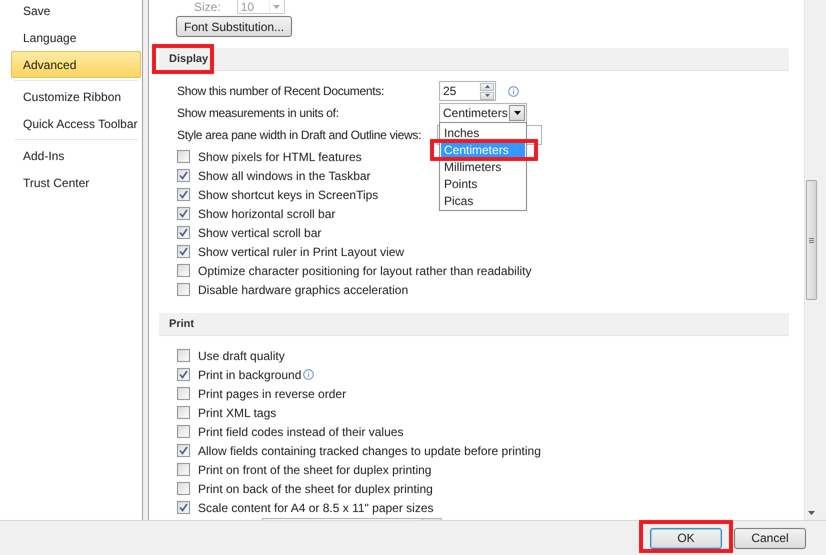 The width and height of the screenshot is (826, 555). Describe the element at coordinates (207, 7) in the screenshot. I see `size-label: Size:` at that location.